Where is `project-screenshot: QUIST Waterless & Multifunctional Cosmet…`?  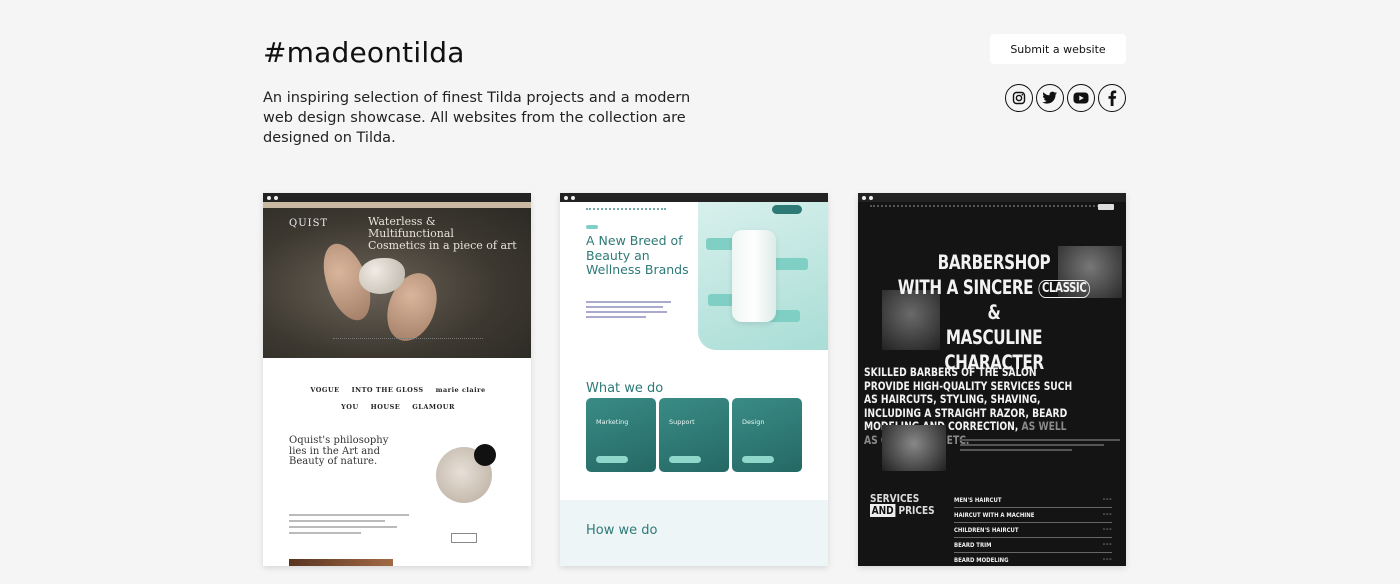 project-screenshot: QUIST Waterless & Multifunctional Cosmet… is located at coordinates (397, 384).